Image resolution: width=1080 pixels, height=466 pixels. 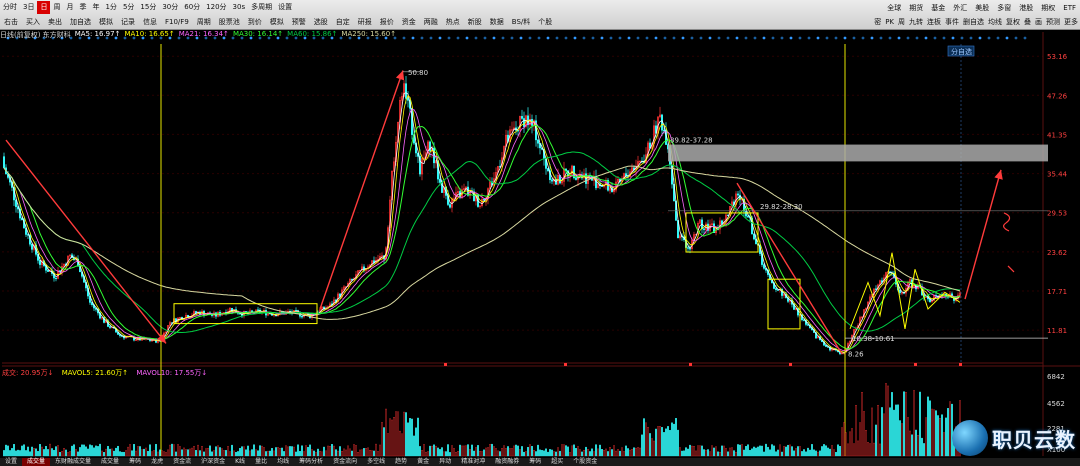 I want to click on market-button: 基金, so click(x=938, y=8).